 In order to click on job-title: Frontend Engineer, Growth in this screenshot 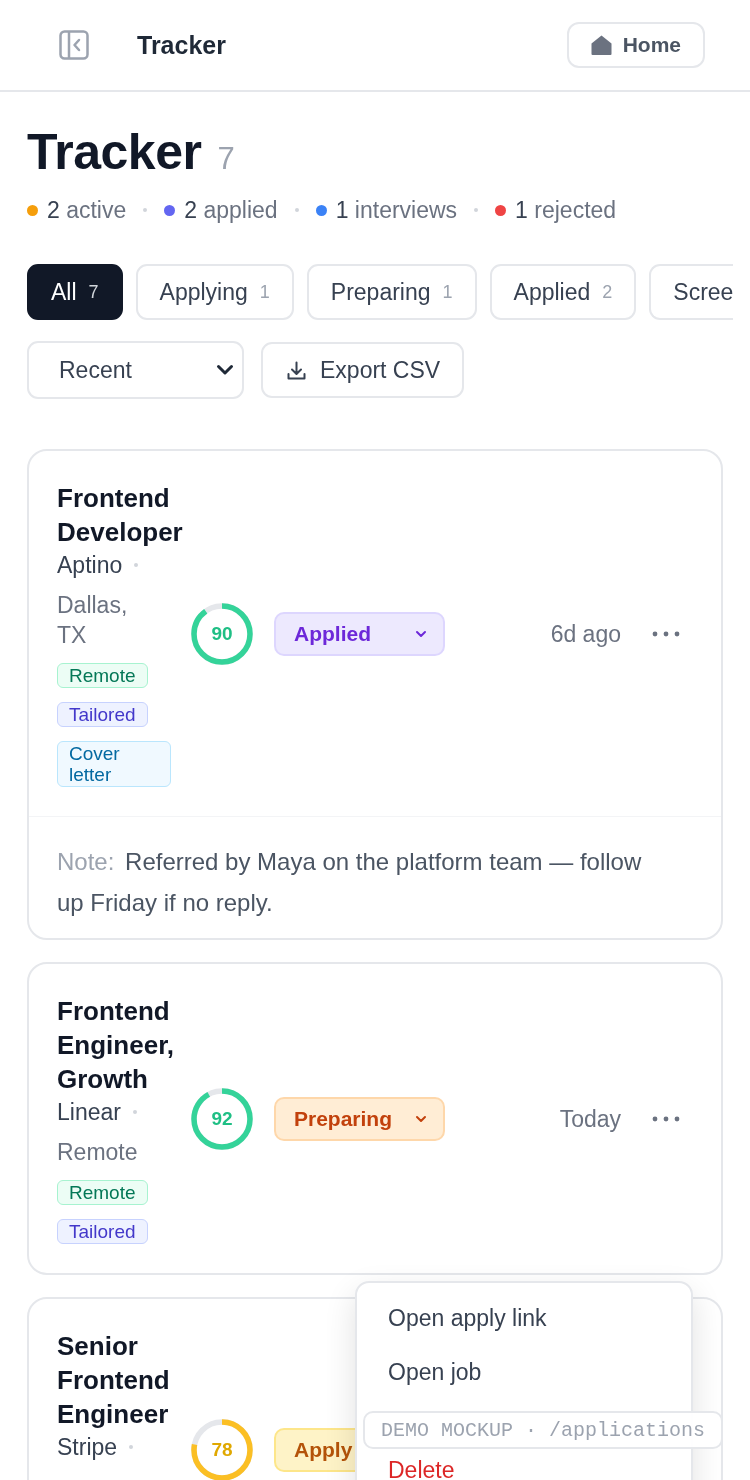, I will do `click(116, 1045)`.